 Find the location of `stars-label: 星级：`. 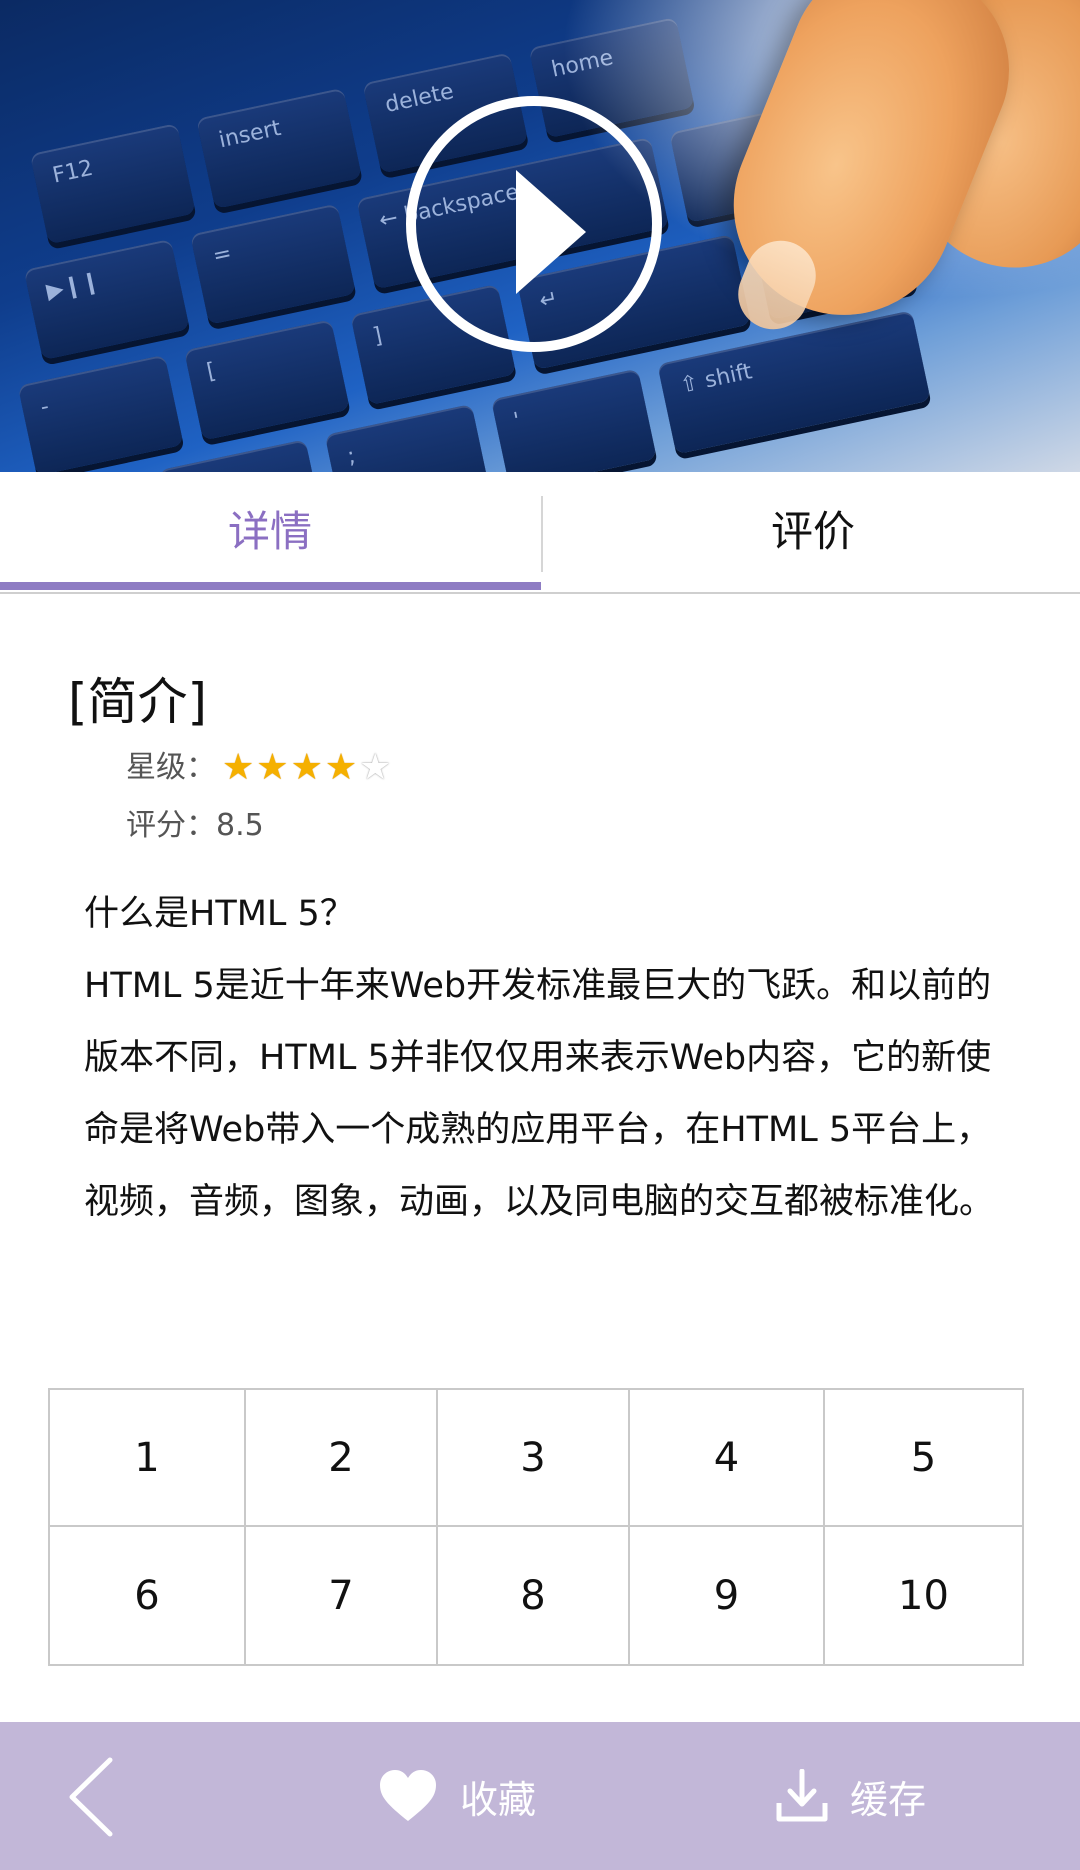

stars-label: 星级： is located at coordinates (171, 767).